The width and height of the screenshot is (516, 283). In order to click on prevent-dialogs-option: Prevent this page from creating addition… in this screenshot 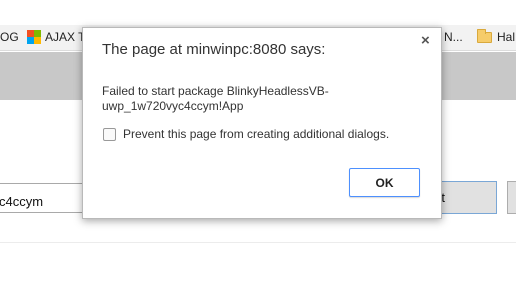, I will do `click(246, 134)`.